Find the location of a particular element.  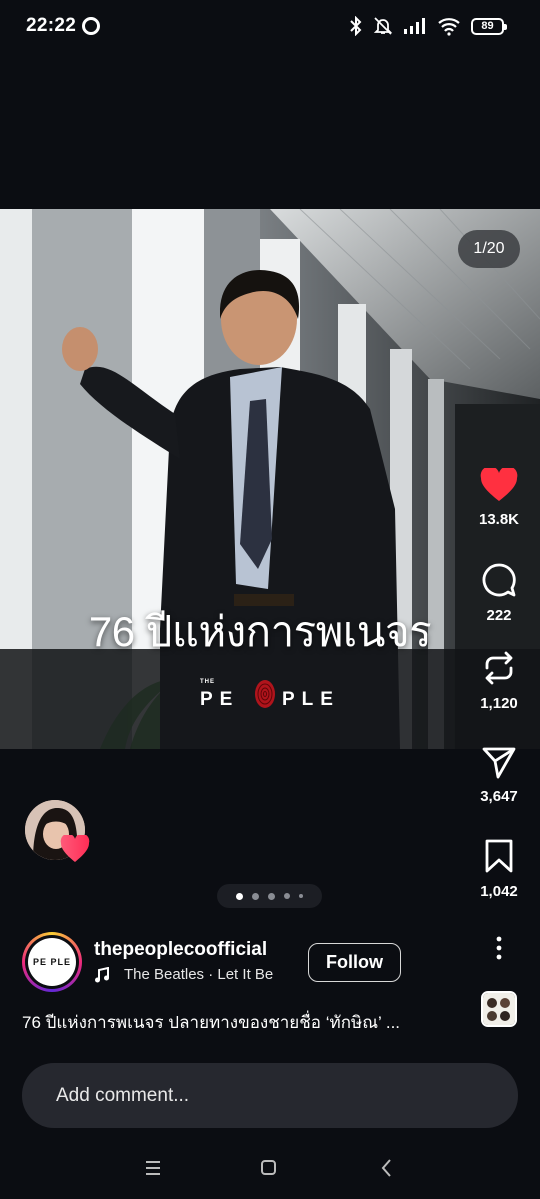

like-action: 13.8K is located at coordinates (499, 498).